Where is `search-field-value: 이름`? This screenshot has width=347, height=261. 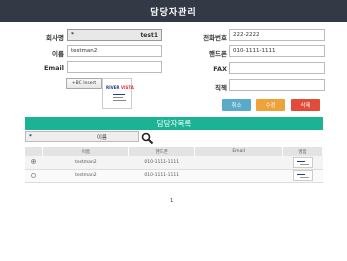
search-field-value: 이름 is located at coordinates (101, 137).